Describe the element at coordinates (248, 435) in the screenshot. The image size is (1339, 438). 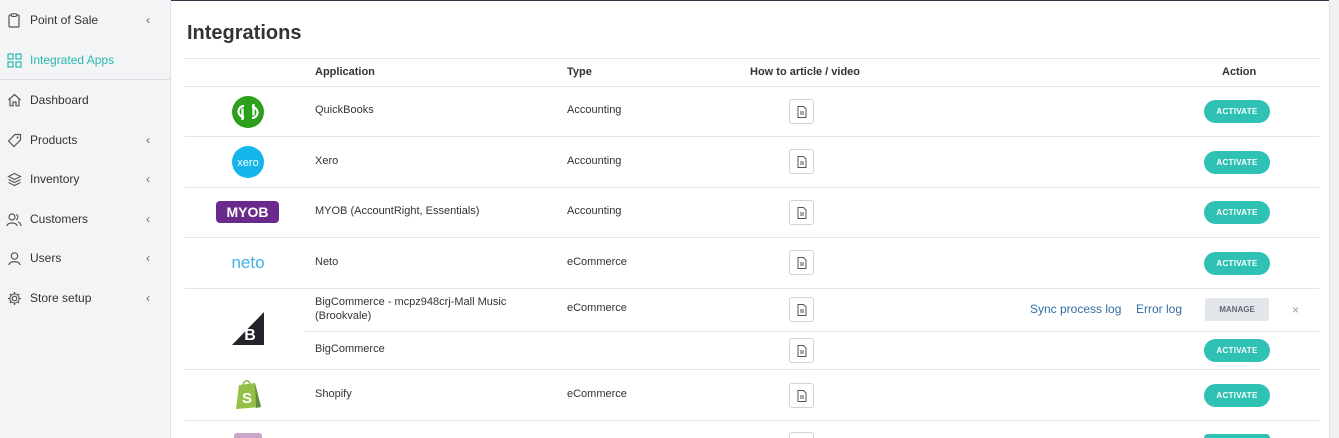
I see `partial-logo` at that location.